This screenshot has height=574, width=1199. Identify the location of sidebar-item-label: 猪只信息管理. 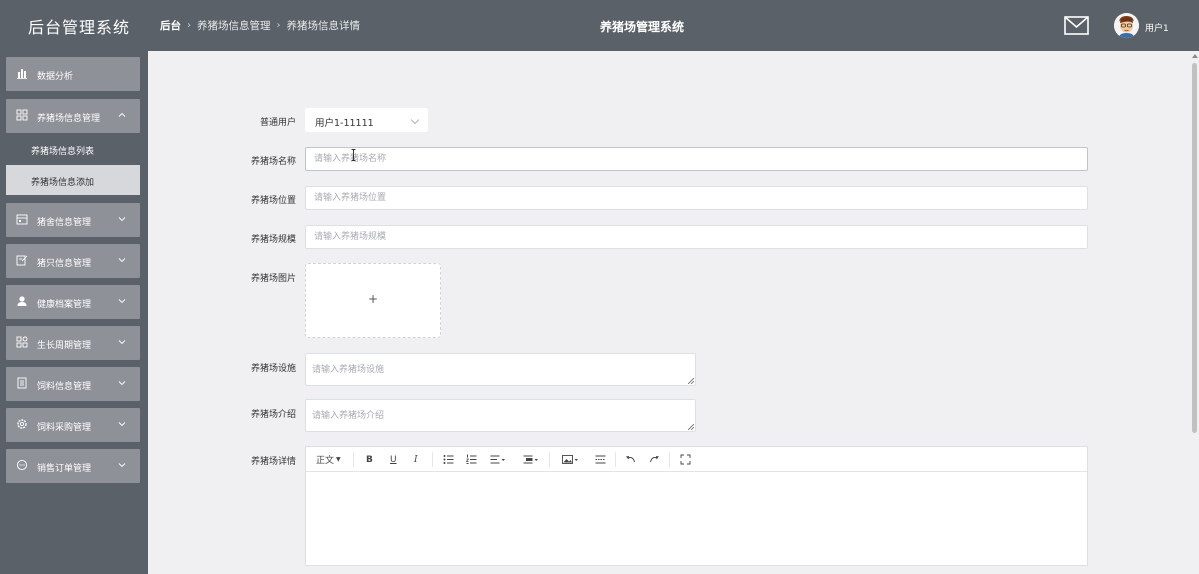
(64, 264).